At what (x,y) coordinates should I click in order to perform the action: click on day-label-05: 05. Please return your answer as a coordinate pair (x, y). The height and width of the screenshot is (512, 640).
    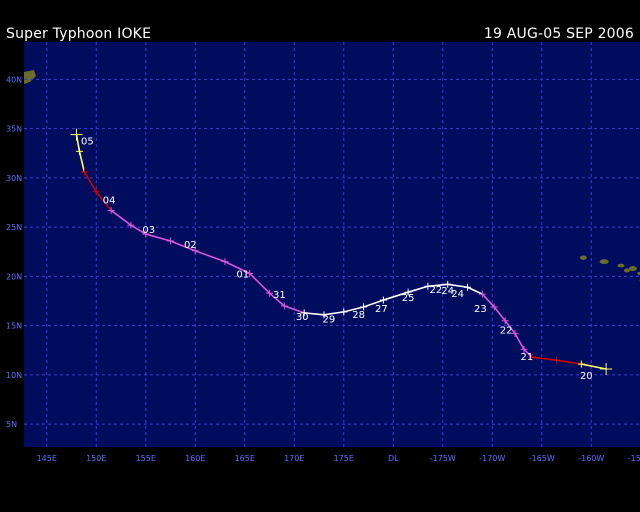
    Looking at the image, I should click on (87, 141).